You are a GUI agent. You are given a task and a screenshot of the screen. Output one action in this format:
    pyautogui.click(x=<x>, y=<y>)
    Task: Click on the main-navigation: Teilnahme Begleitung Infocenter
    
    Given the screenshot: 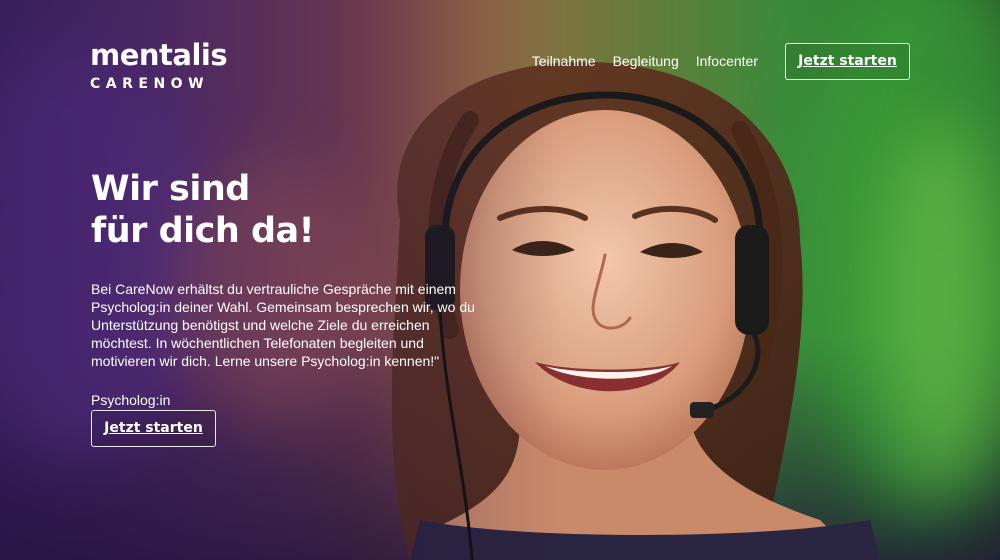 What is the action you would take?
    pyautogui.click(x=645, y=61)
    